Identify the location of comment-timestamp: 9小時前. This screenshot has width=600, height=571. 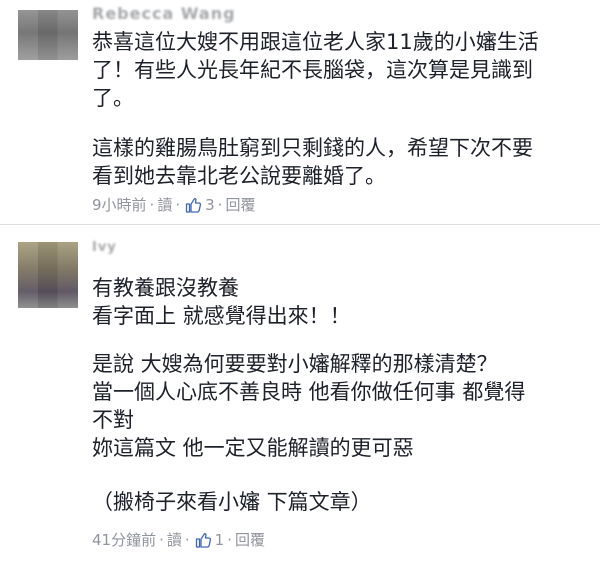
(119, 204).